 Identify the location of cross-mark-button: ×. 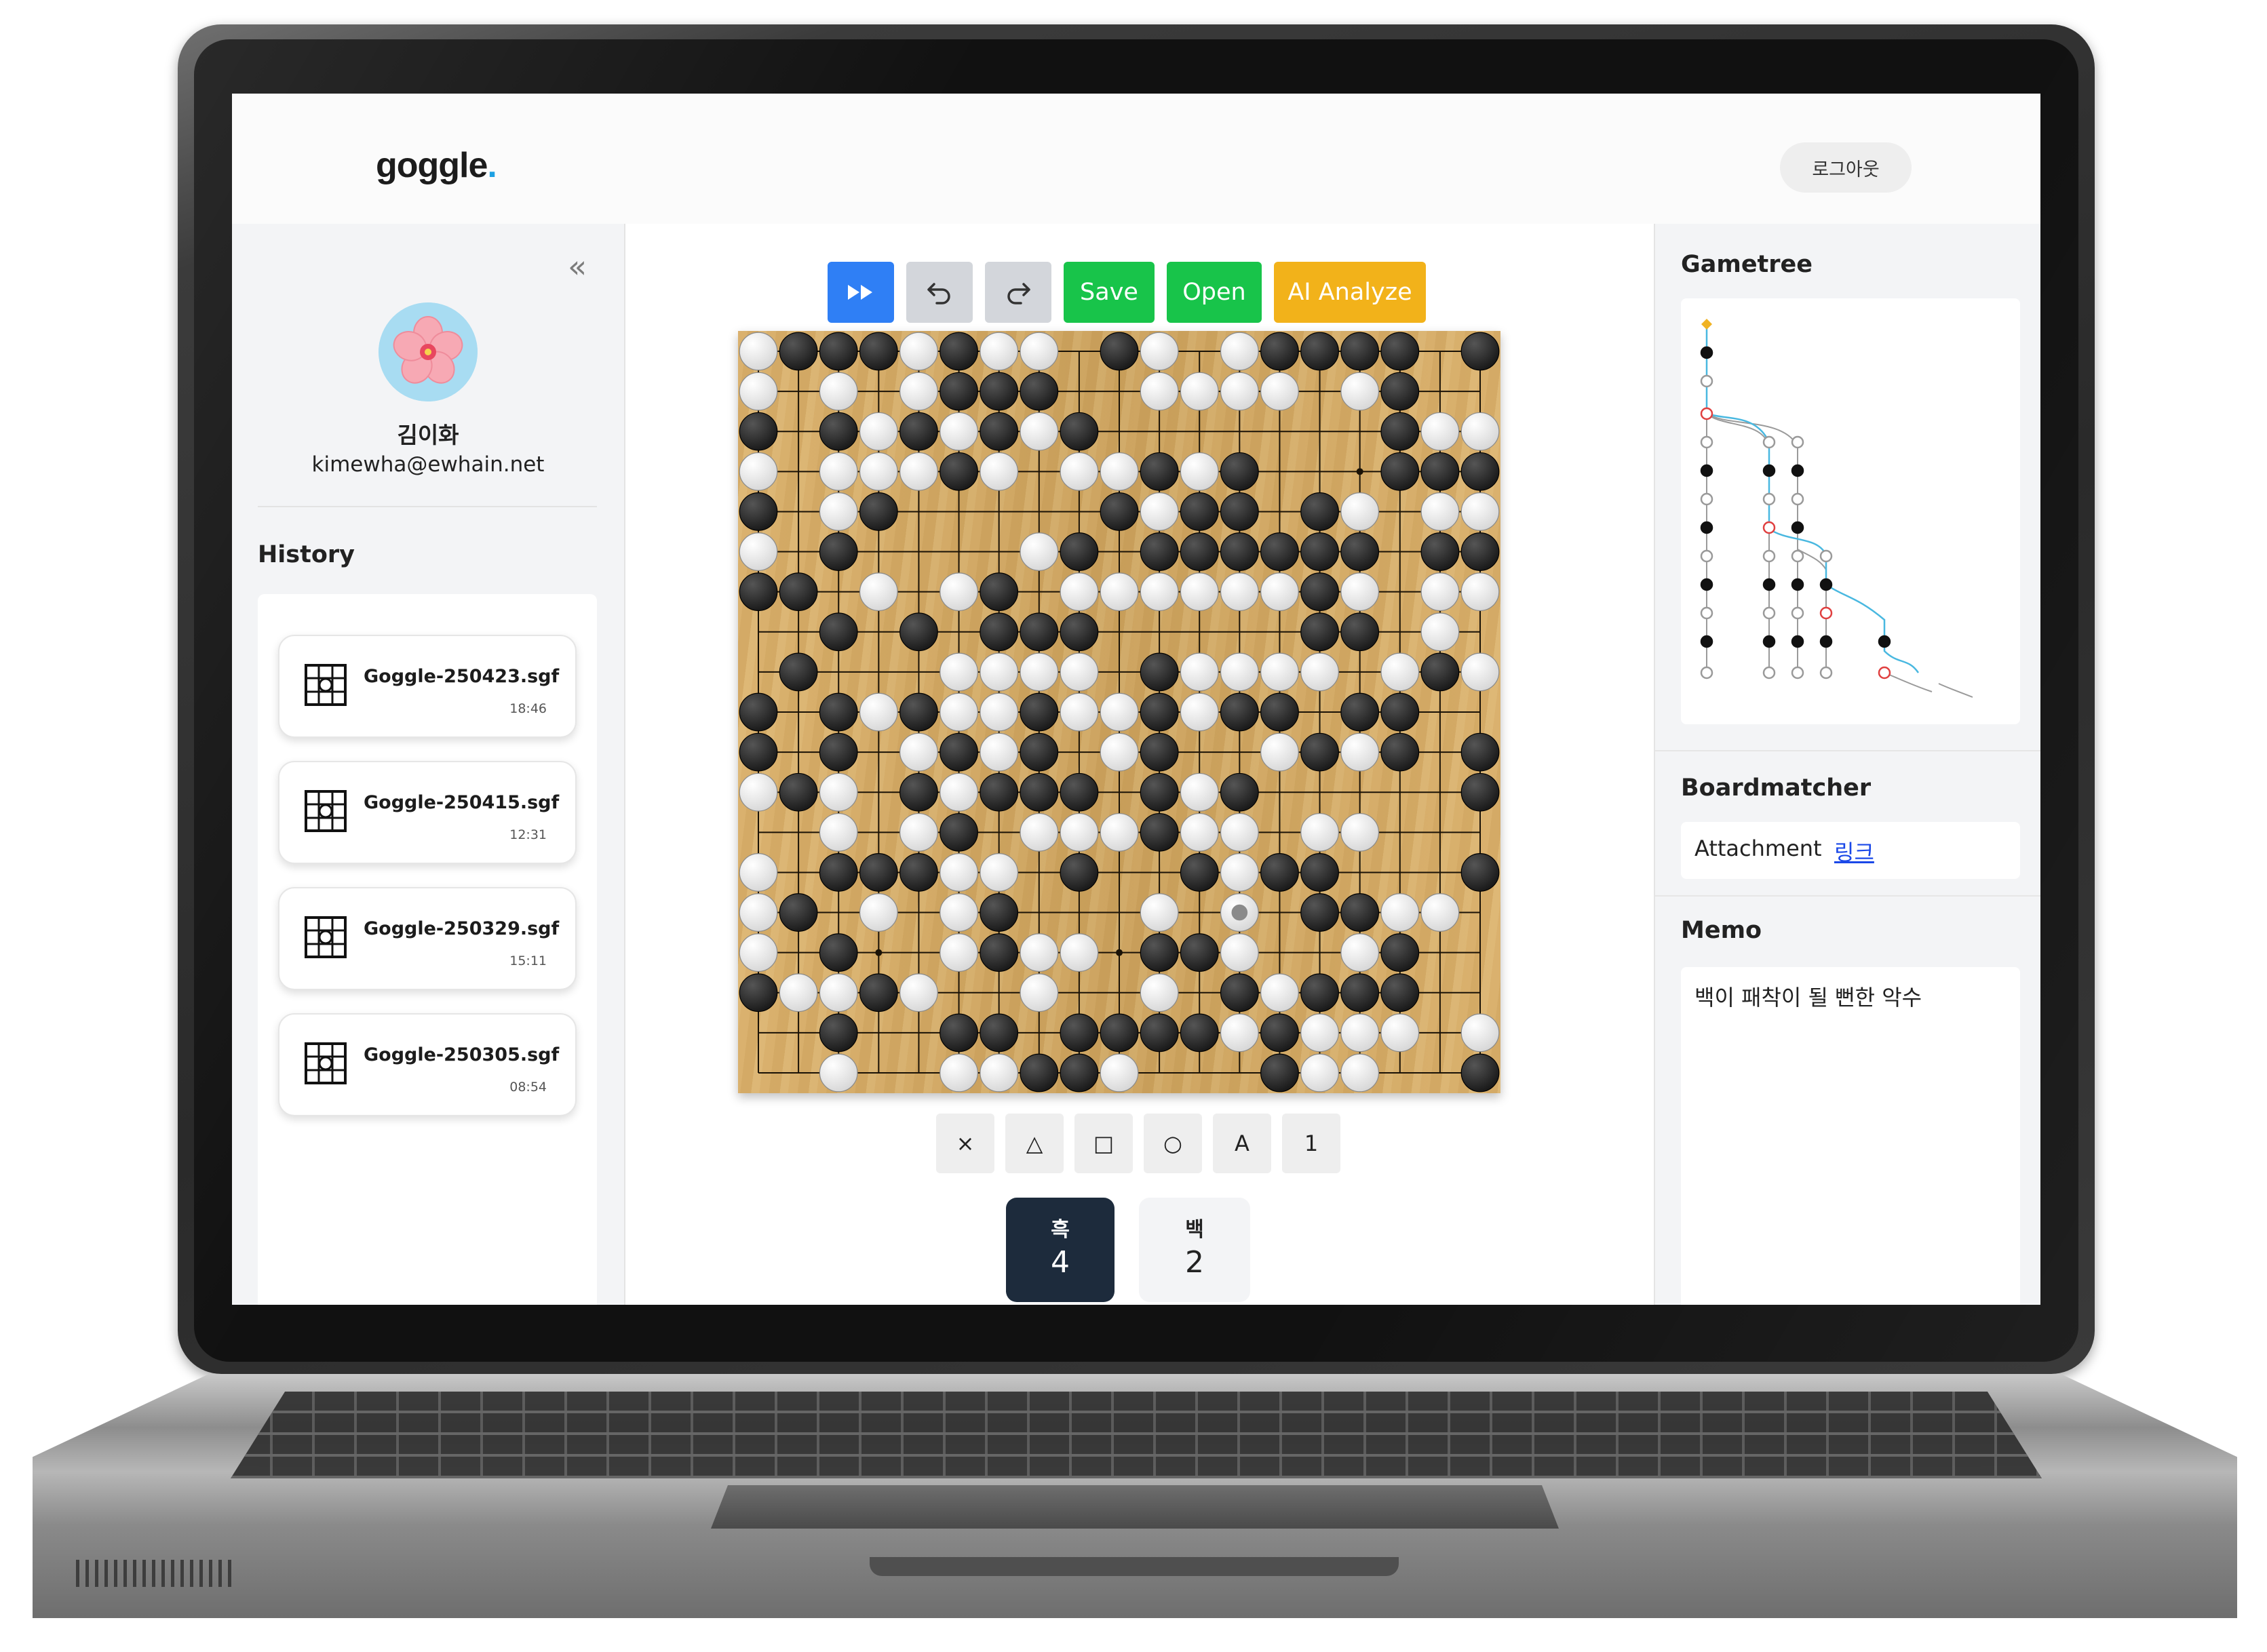
(965, 1143).